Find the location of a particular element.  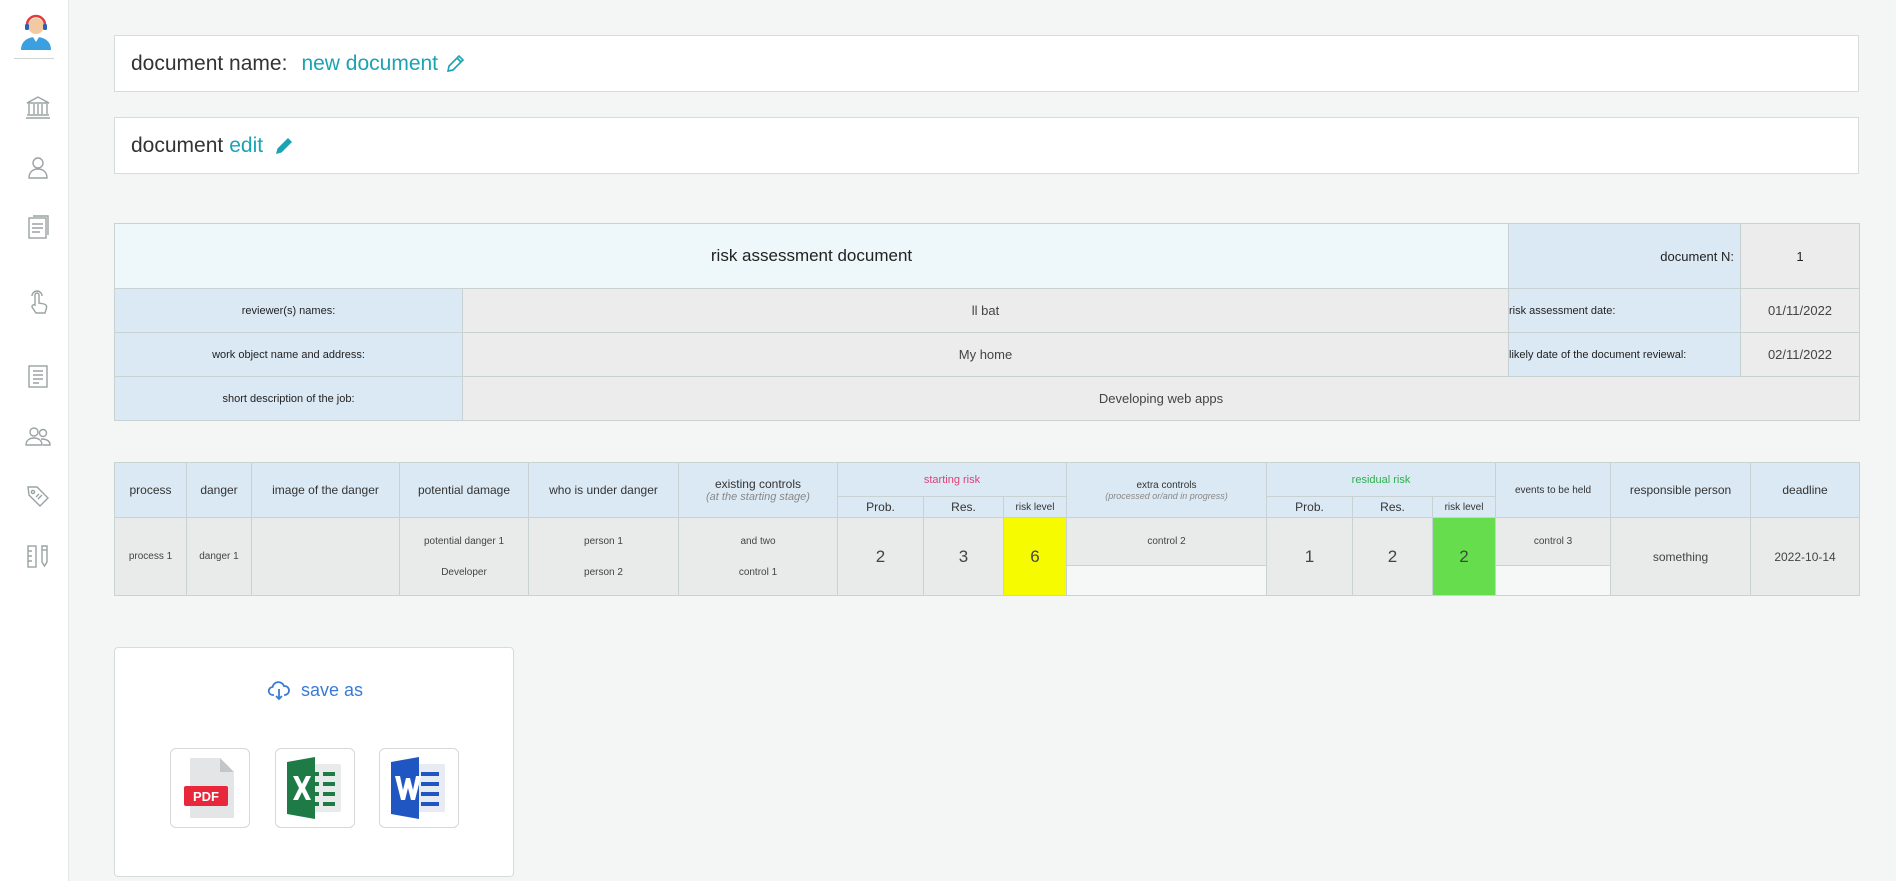

header-res-res: Res. is located at coordinates (1393, 507).